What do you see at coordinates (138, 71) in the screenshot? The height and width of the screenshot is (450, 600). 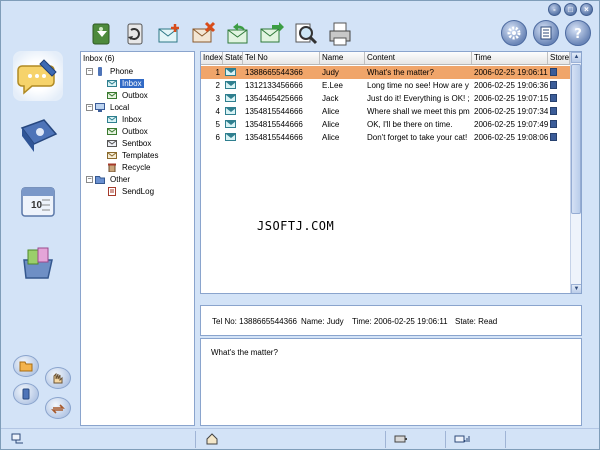 I see `tree-item-phone: − Phone` at bounding box center [138, 71].